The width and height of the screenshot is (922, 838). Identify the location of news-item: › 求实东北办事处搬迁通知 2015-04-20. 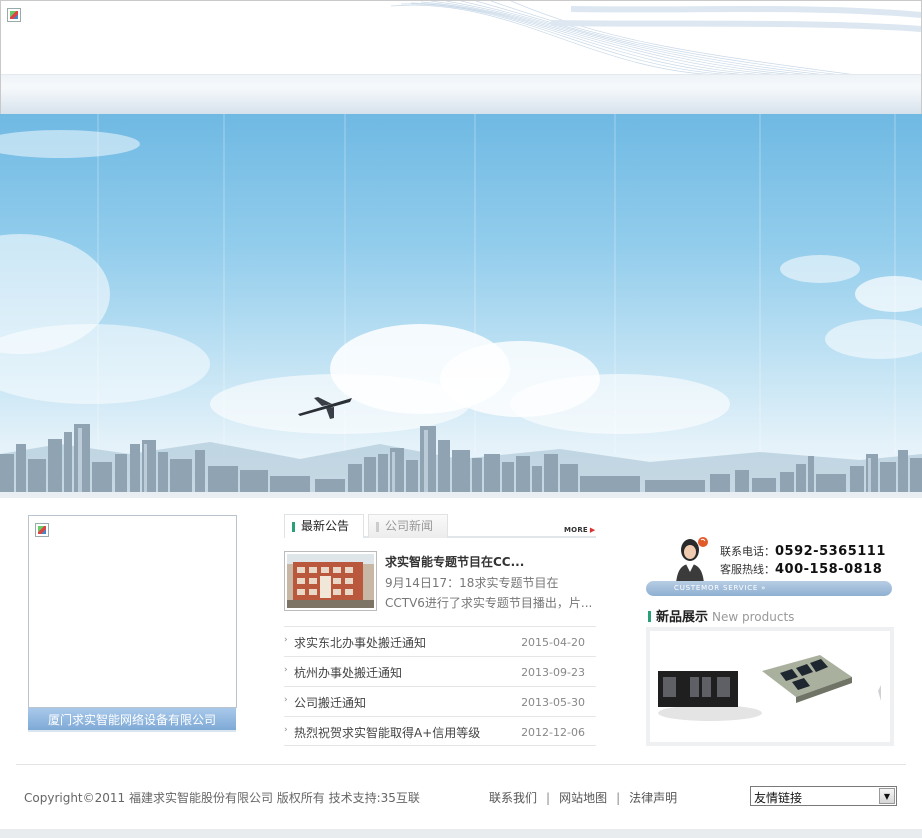
(440, 641).